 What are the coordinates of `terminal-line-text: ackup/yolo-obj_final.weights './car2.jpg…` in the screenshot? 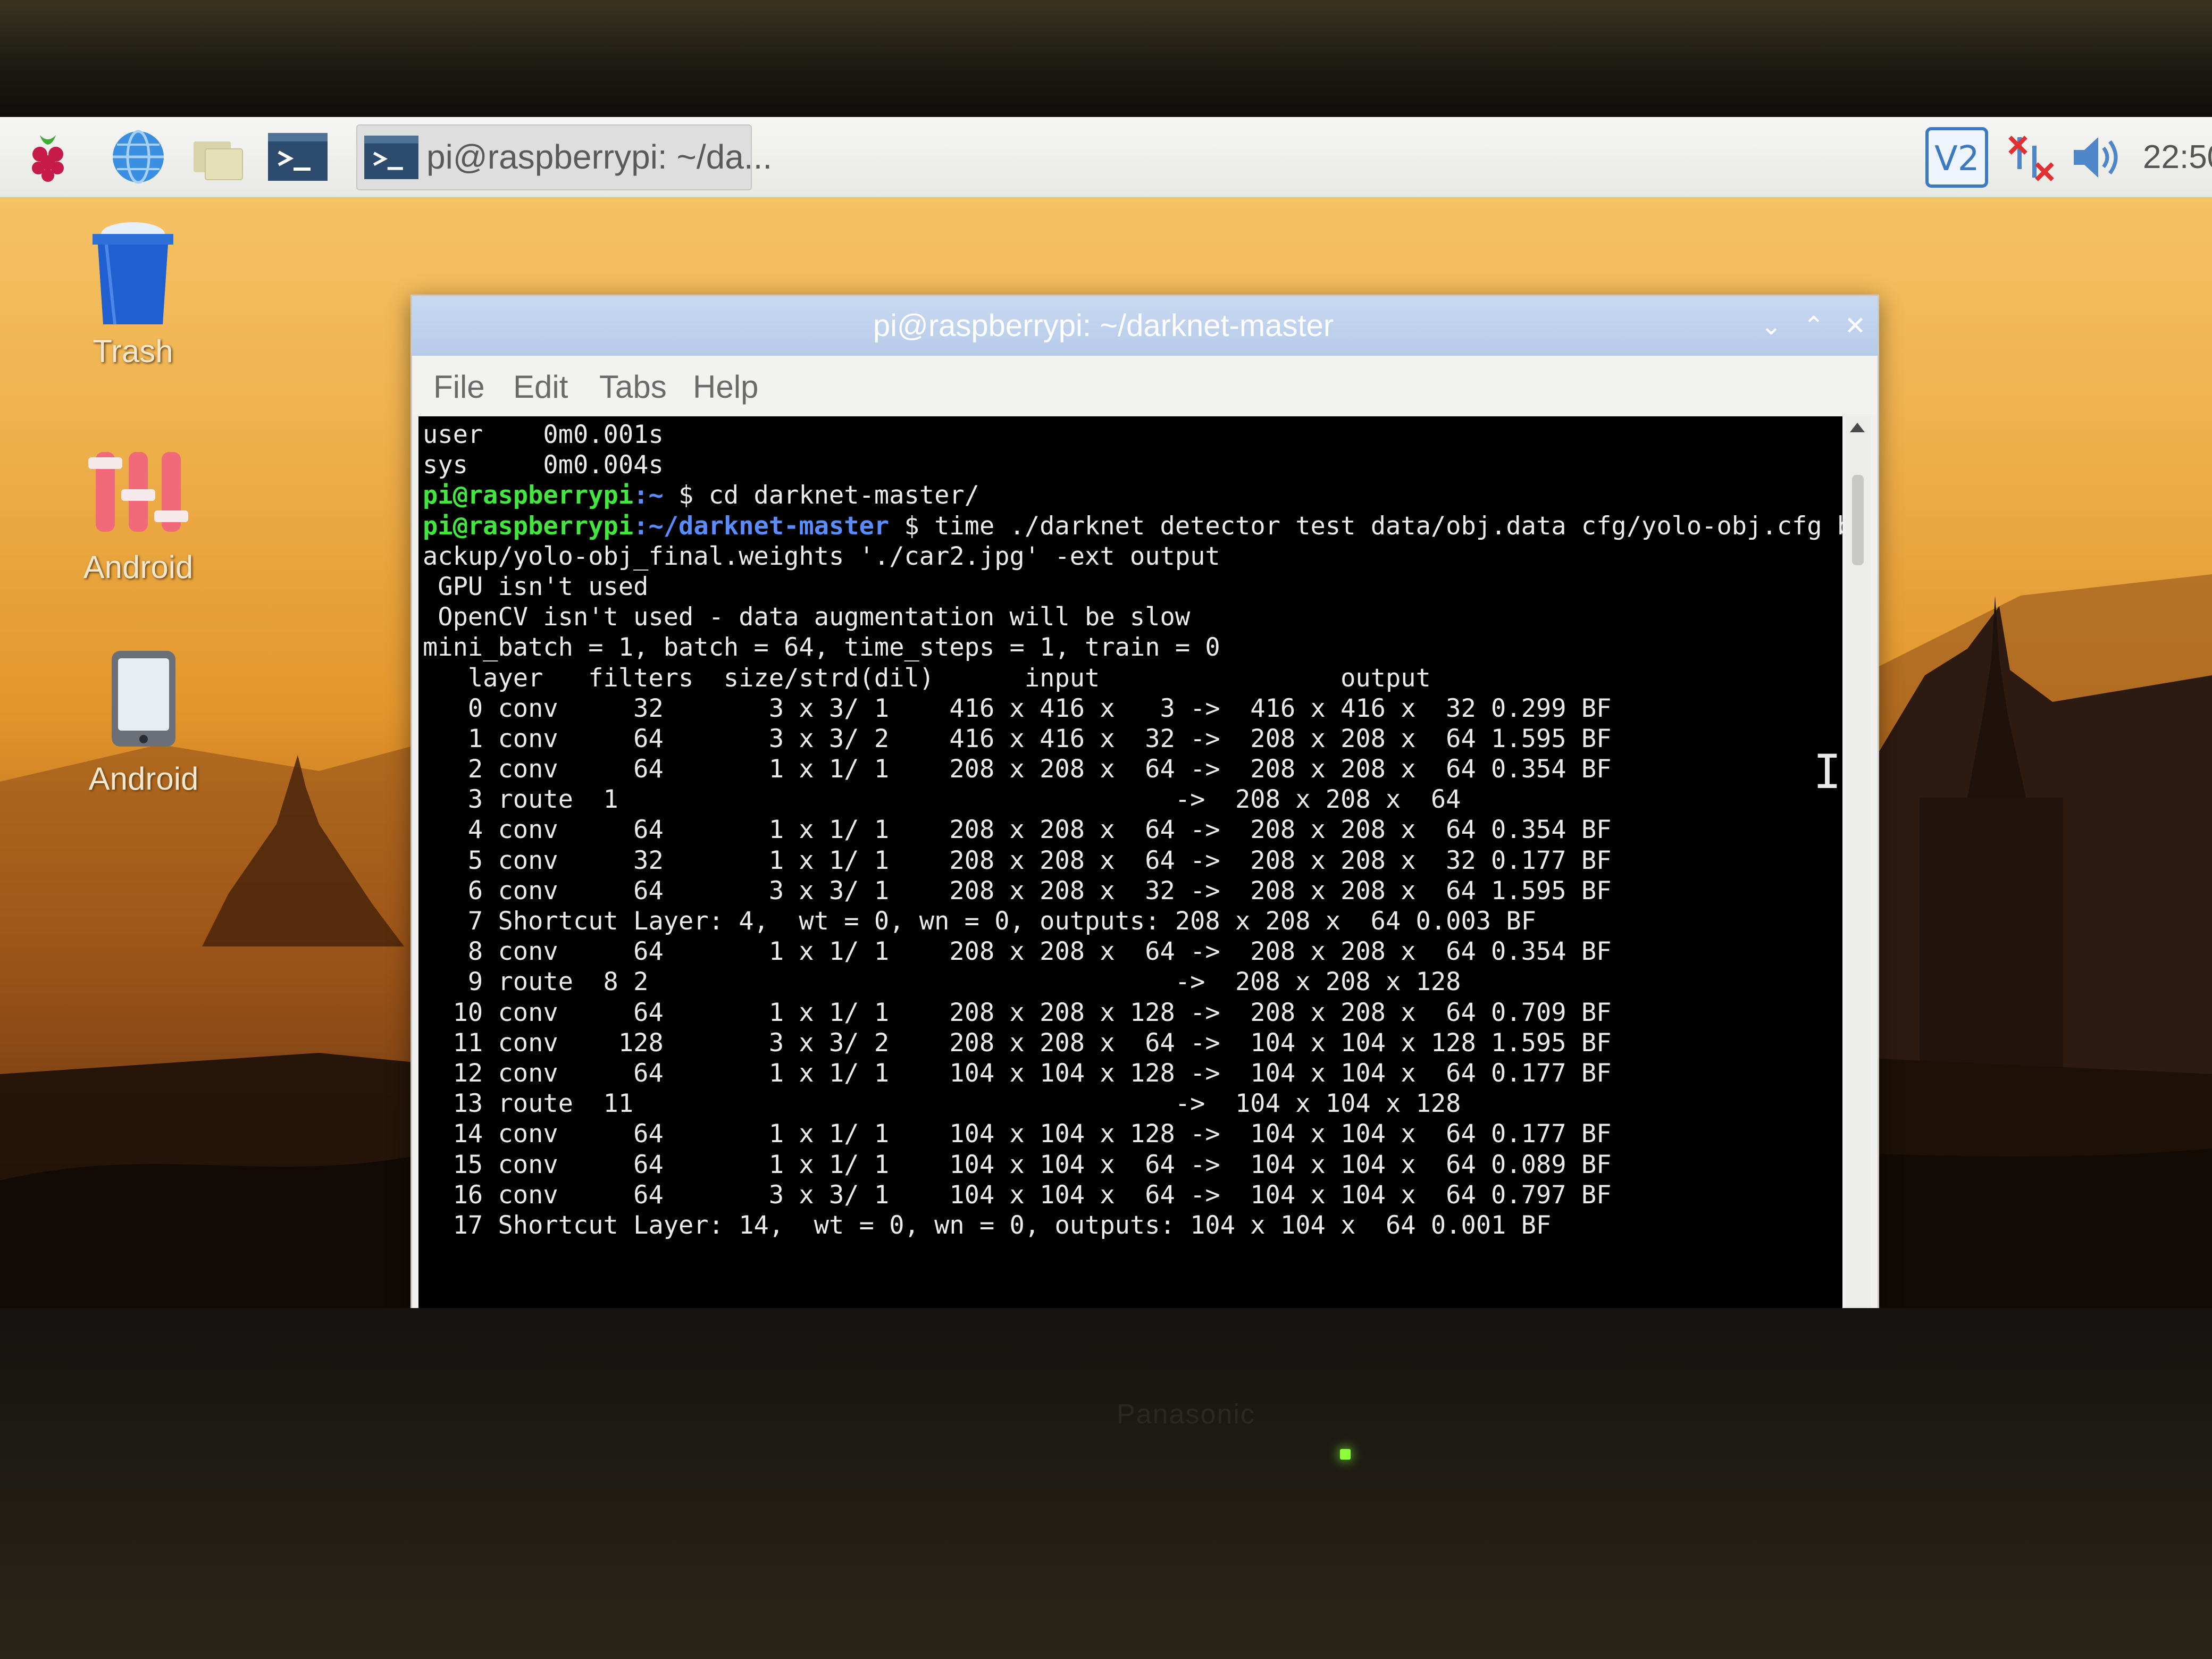 It's located at (821, 556).